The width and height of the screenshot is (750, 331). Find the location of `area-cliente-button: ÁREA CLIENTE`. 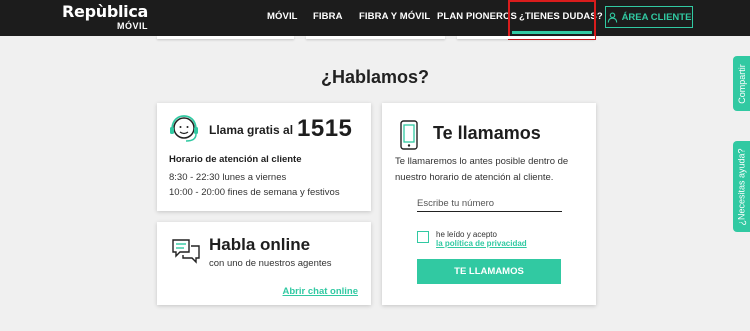

area-cliente-button: ÁREA CLIENTE is located at coordinates (649, 17).